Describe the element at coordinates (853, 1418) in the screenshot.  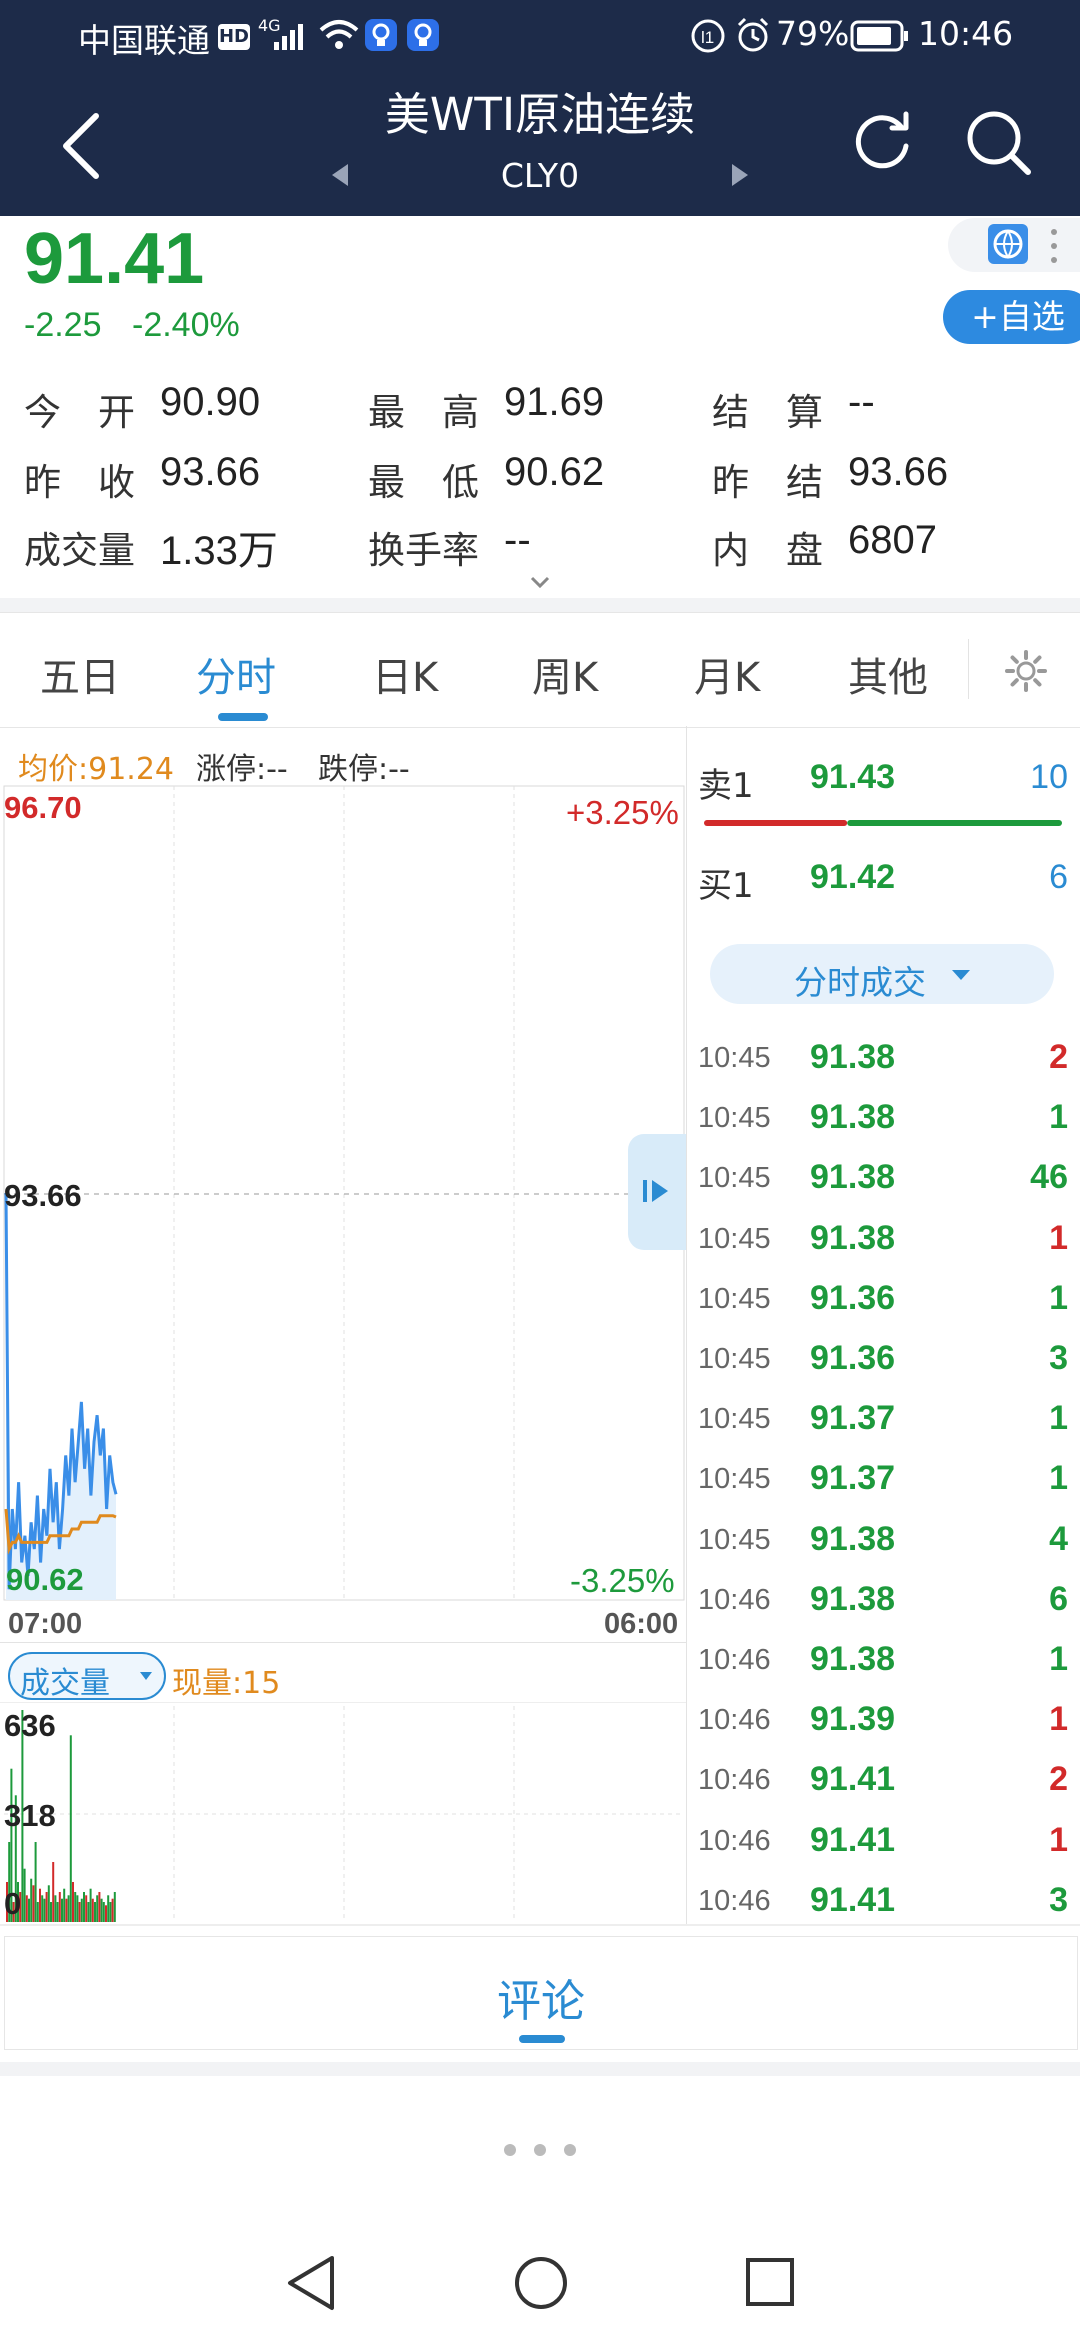
I see `trade-price: 91.37` at that location.